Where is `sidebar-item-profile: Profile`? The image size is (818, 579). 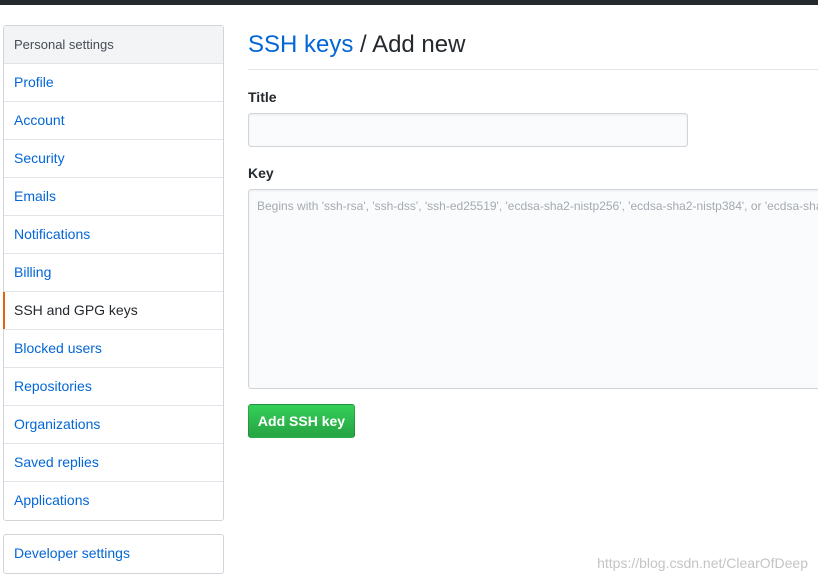 sidebar-item-profile: Profile is located at coordinates (113, 83).